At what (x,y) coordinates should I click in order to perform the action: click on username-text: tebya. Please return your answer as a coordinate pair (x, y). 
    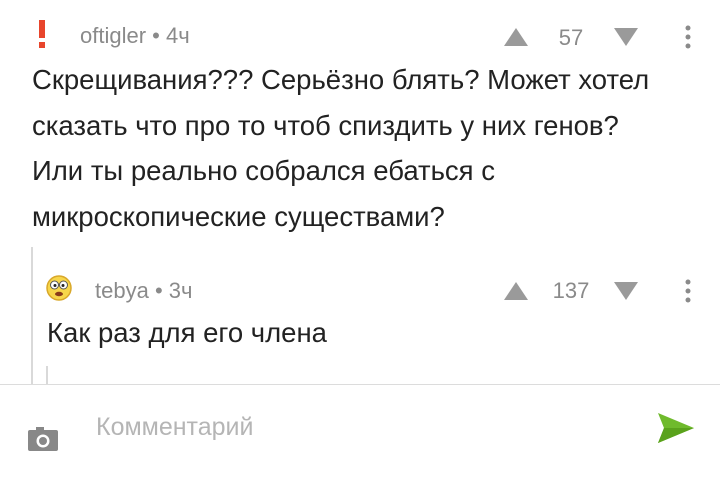
    Looking at the image, I should click on (122, 290).